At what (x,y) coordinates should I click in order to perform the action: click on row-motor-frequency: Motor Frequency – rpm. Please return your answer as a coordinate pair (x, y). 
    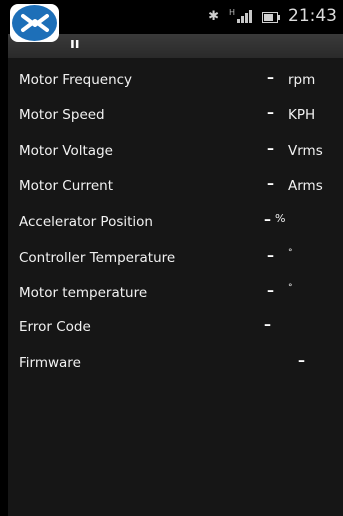
    Looking at the image, I should click on (175, 81).